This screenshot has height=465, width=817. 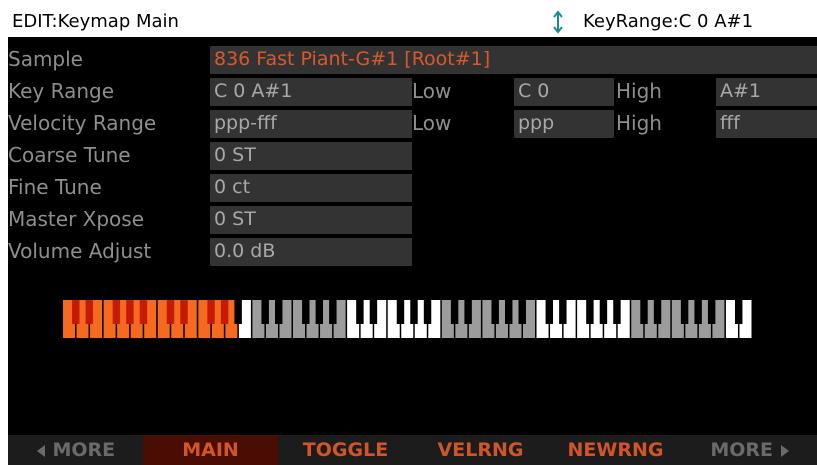 I want to click on volume-adjust-row: Volume Adjust 0.0 dB, so click(x=412, y=251).